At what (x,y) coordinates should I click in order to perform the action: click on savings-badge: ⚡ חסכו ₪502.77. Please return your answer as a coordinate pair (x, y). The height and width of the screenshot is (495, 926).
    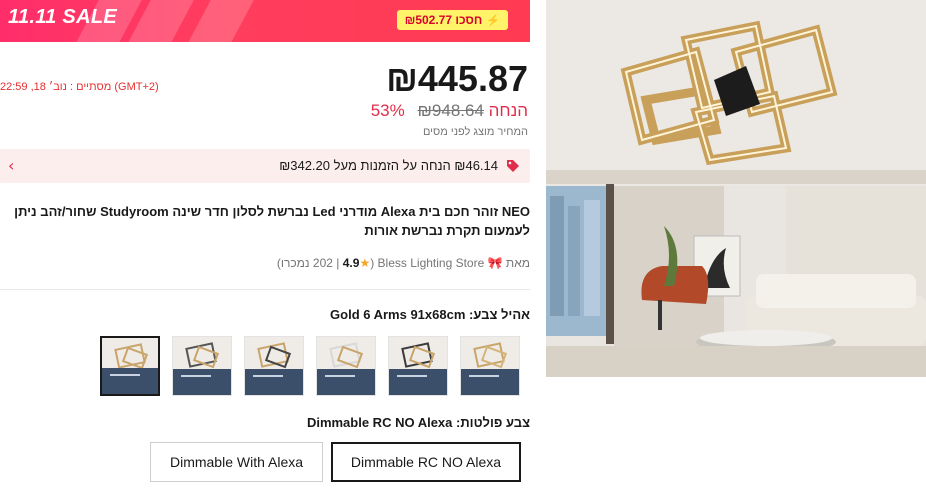
    Looking at the image, I should click on (452, 20).